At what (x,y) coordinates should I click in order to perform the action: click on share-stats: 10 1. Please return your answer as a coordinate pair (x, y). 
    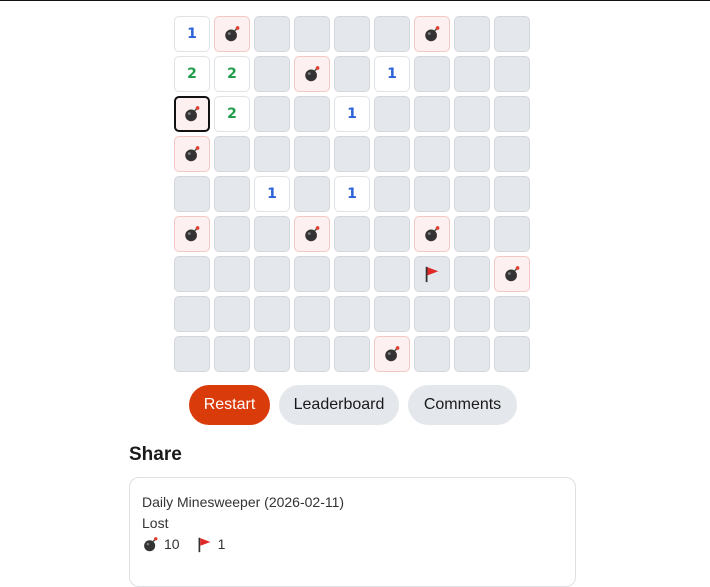
    Looking at the image, I should click on (352, 544).